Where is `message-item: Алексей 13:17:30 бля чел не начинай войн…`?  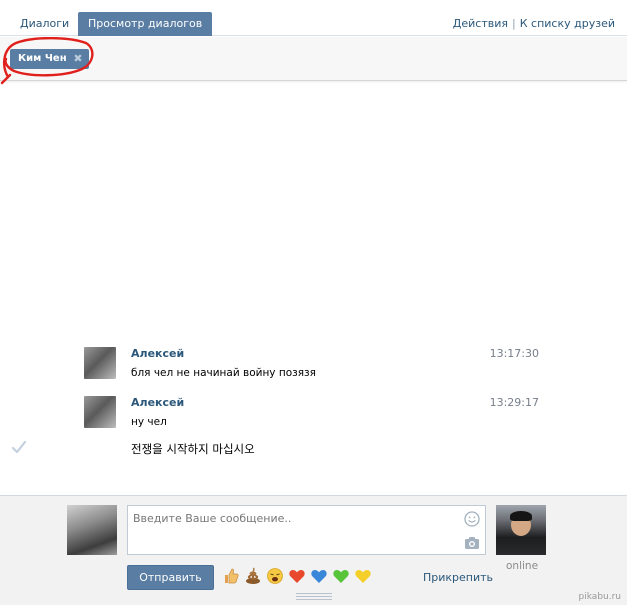
message-item: Алексей 13:17:30 бля чел не начинай войн… is located at coordinates (314, 365).